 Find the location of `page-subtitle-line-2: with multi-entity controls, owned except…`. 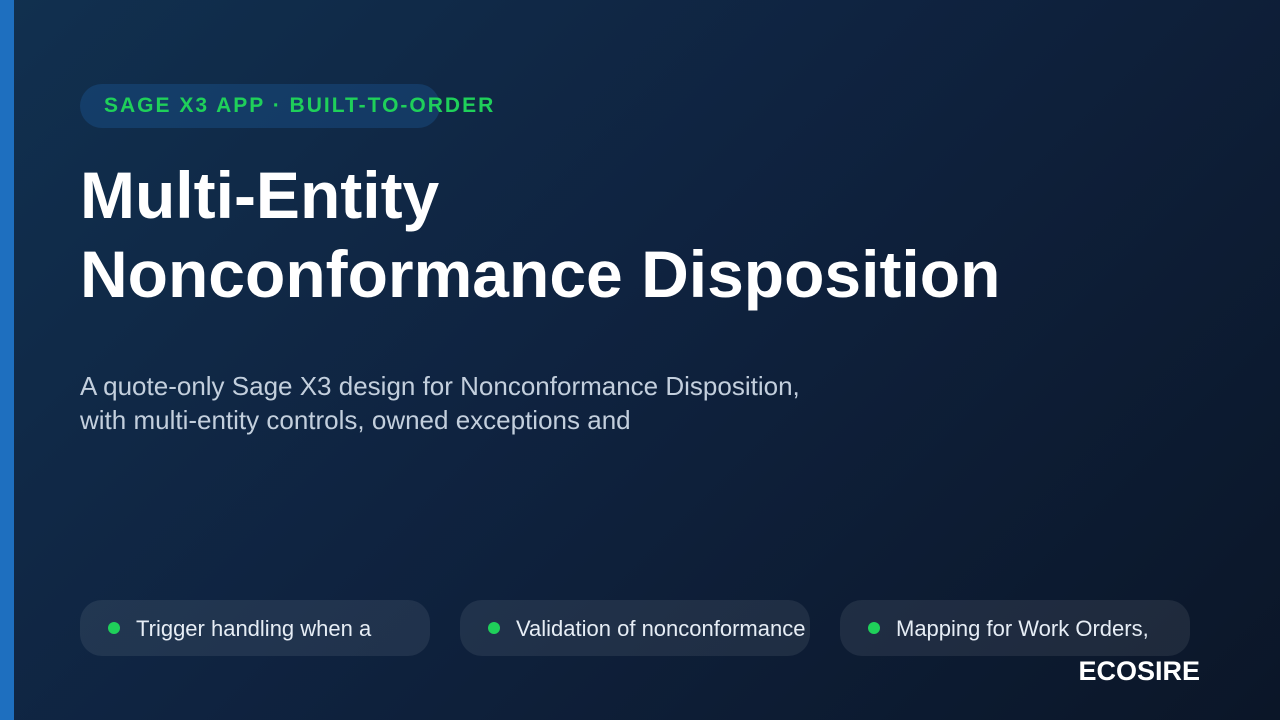

page-subtitle-line-2: with multi-entity controls, owned except… is located at coordinates (355, 420).